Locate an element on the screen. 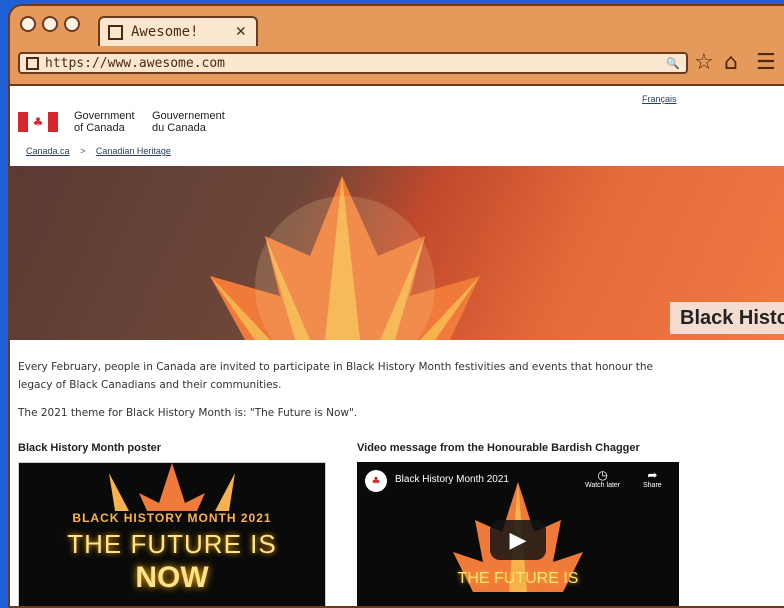 The image size is (784, 608). canada-flag-icon: ♣ is located at coordinates (38, 122).